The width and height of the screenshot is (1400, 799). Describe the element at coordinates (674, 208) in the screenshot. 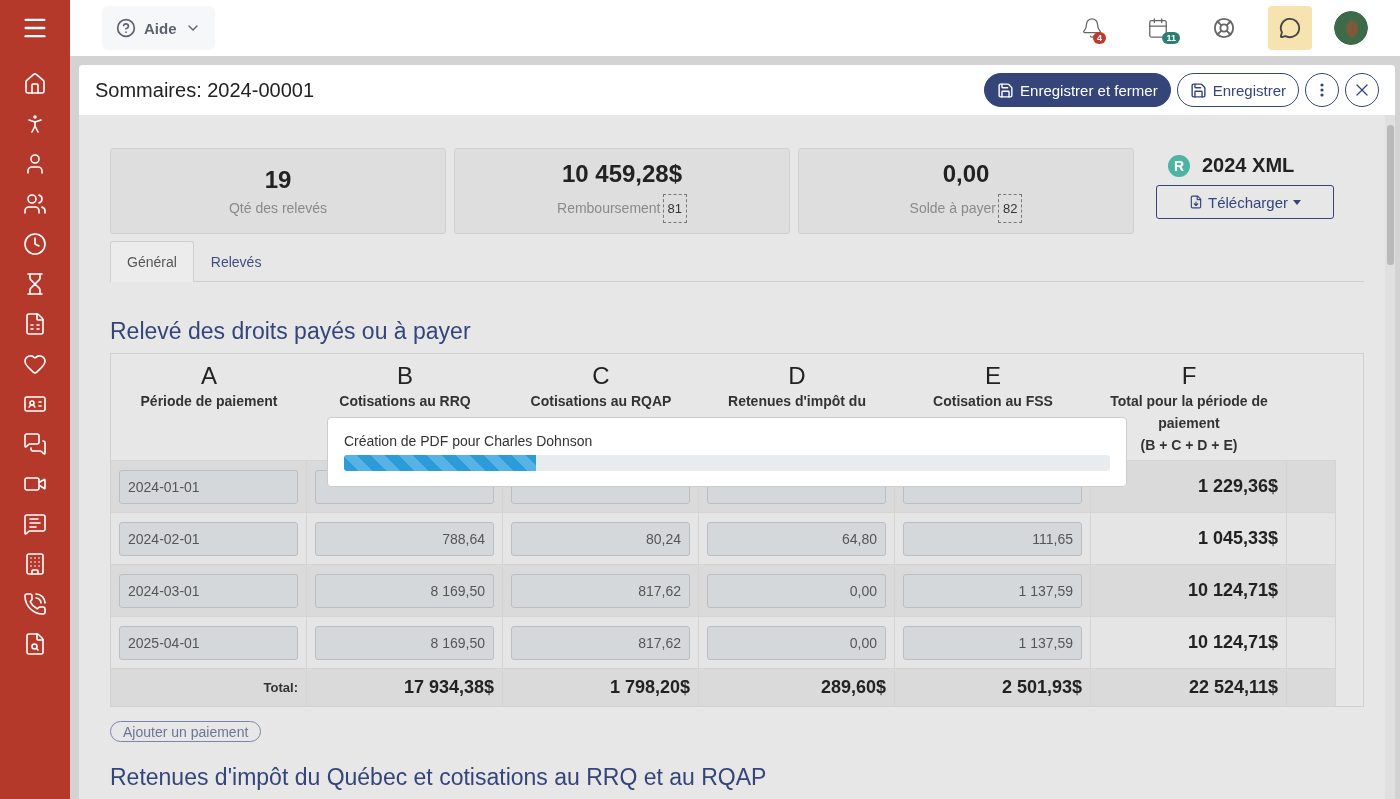

I see `box-number: 81` at that location.